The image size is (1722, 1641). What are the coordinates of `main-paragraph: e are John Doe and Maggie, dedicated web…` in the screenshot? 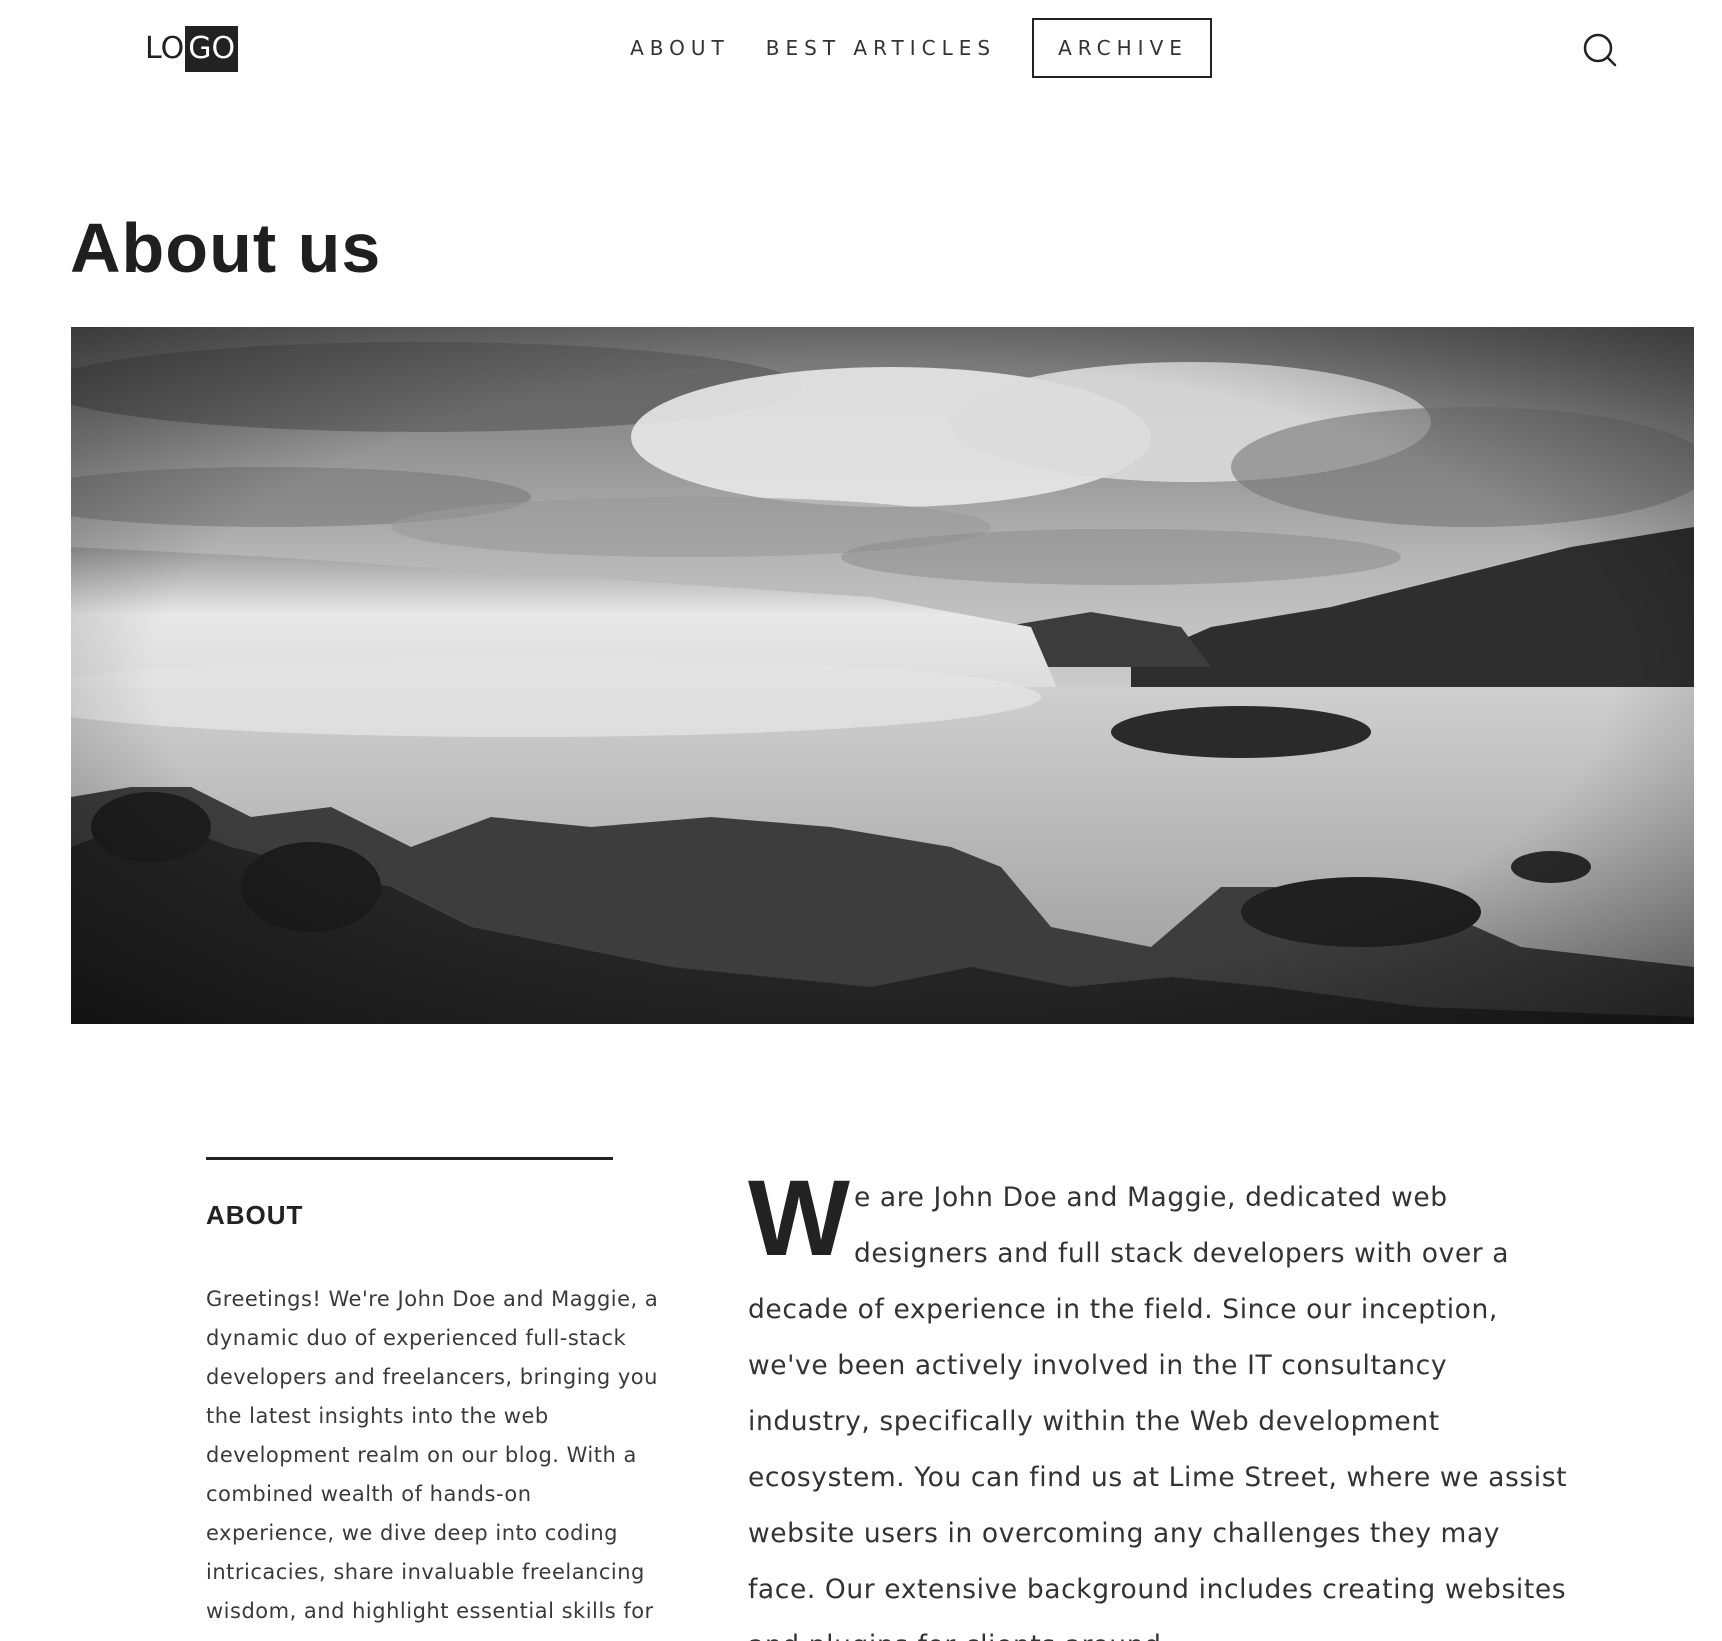 It's located at (1158, 1411).